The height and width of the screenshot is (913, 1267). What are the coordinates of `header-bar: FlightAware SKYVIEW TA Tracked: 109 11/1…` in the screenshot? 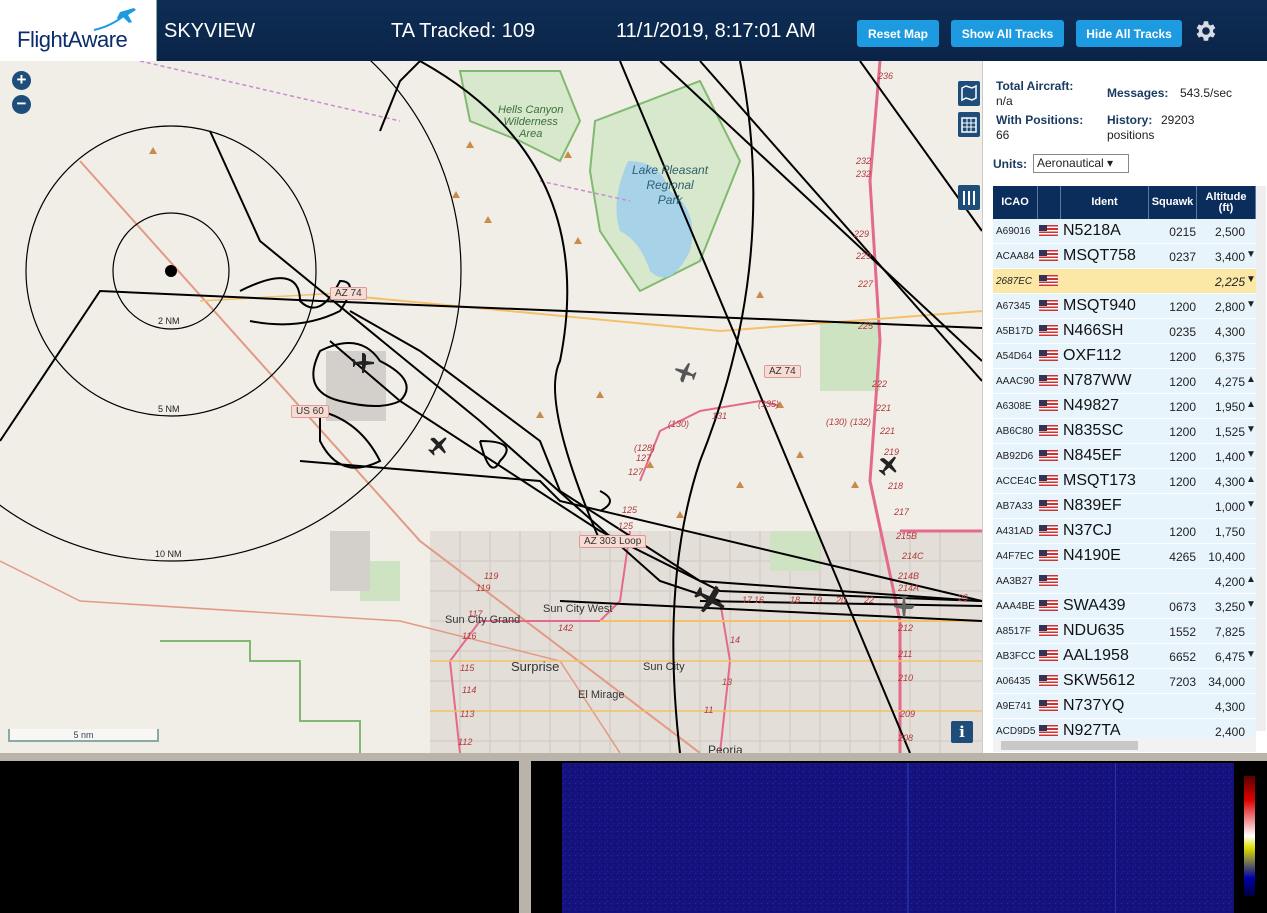 It's located at (633, 30).